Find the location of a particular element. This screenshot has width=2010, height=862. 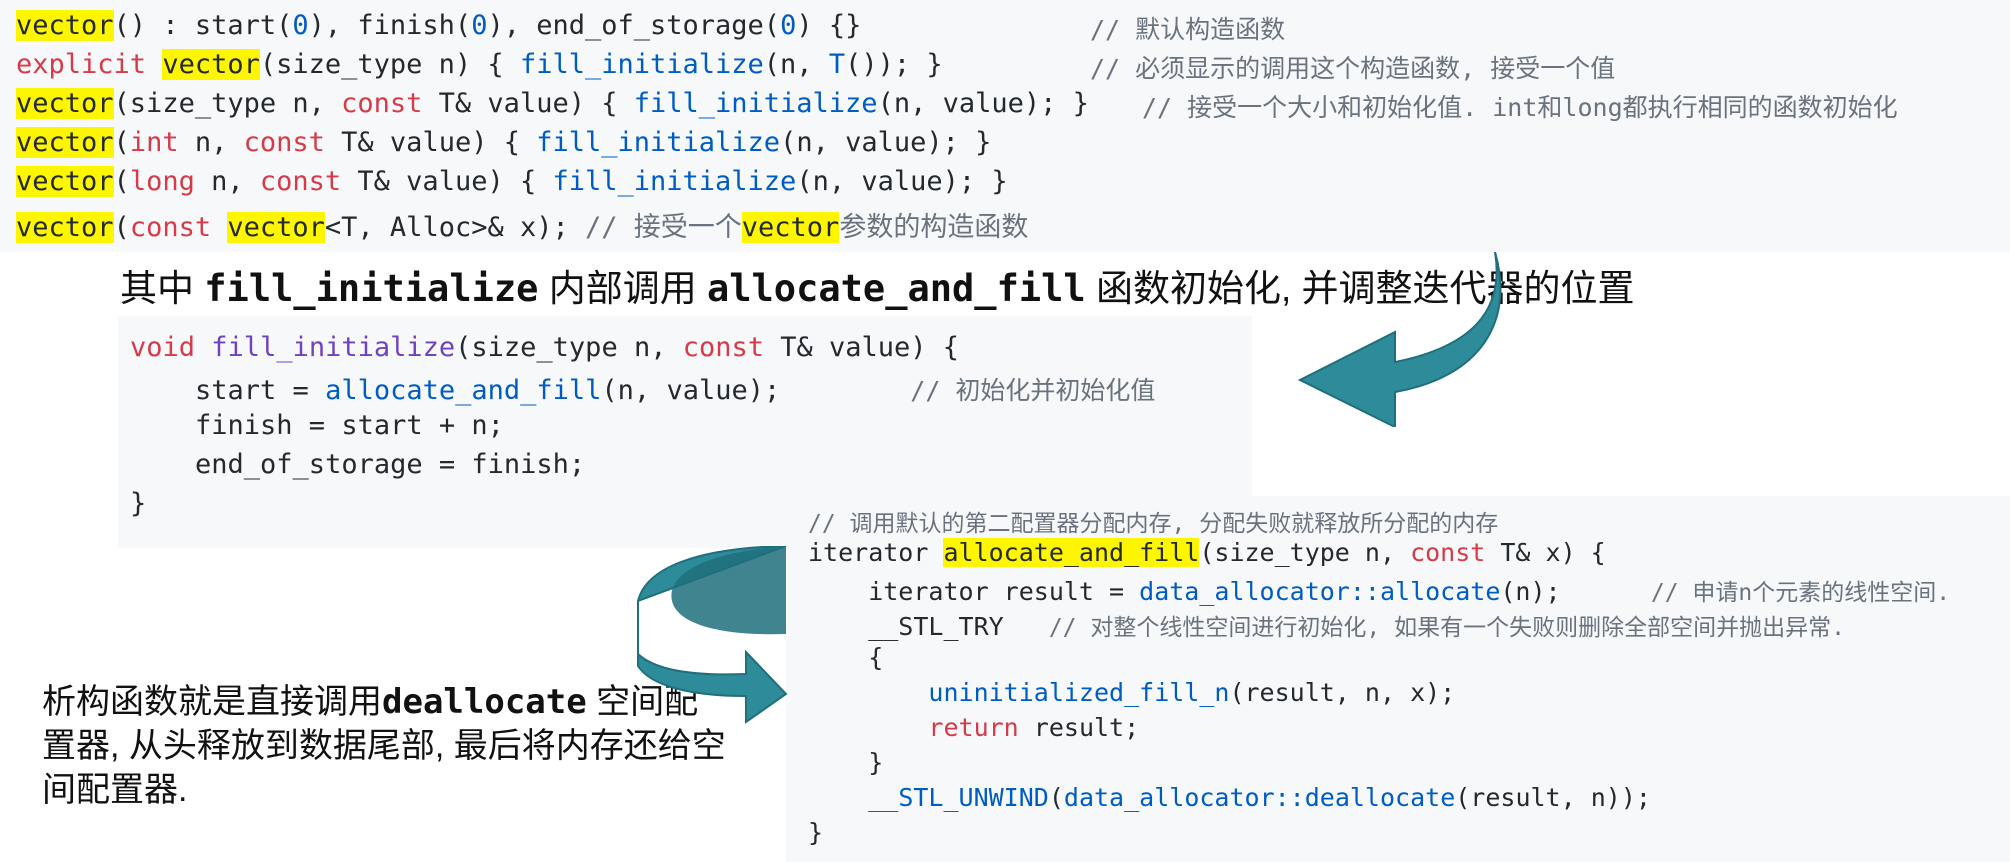

note-text: 析构函数就是直接调用 is located at coordinates (212, 702).